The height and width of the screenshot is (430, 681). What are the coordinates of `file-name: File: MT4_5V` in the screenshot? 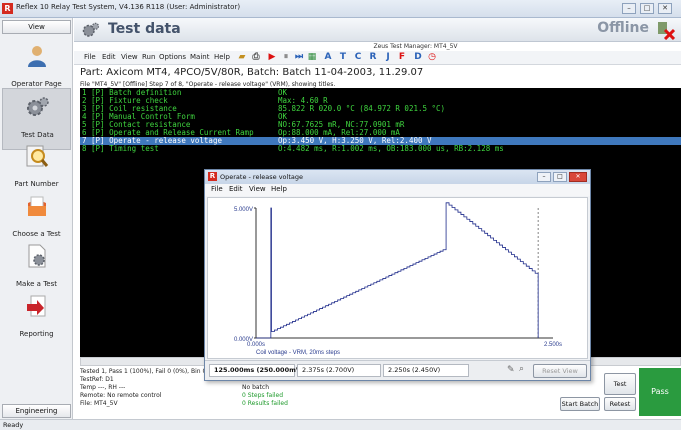 It's located at (99, 403).